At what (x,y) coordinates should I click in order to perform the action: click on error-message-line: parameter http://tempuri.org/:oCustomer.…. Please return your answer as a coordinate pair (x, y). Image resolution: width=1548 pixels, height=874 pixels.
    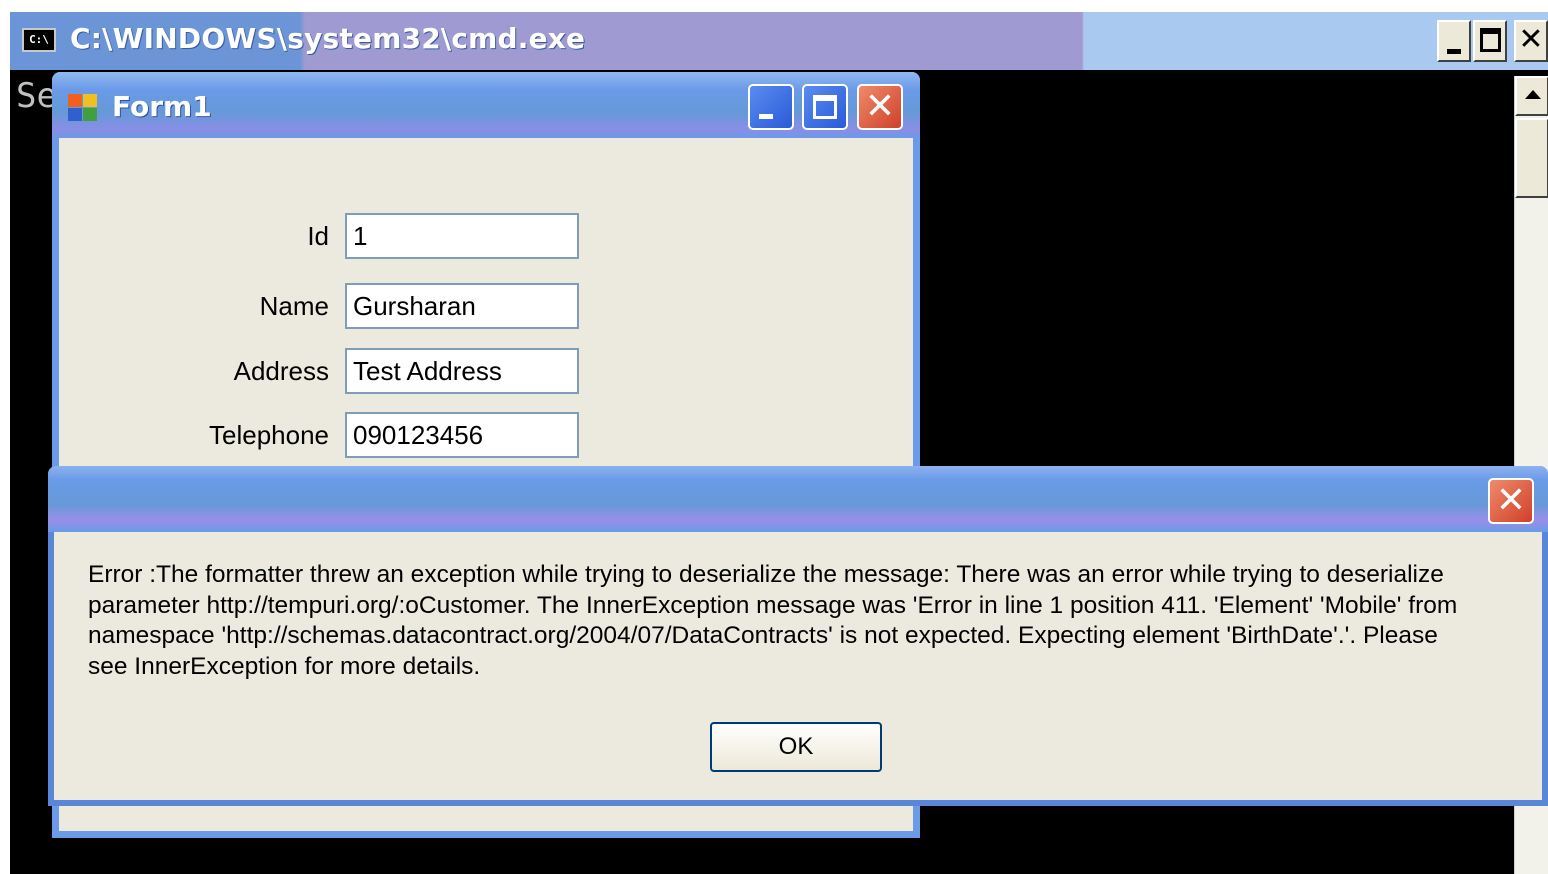
    Looking at the image, I should click on (773, 605).